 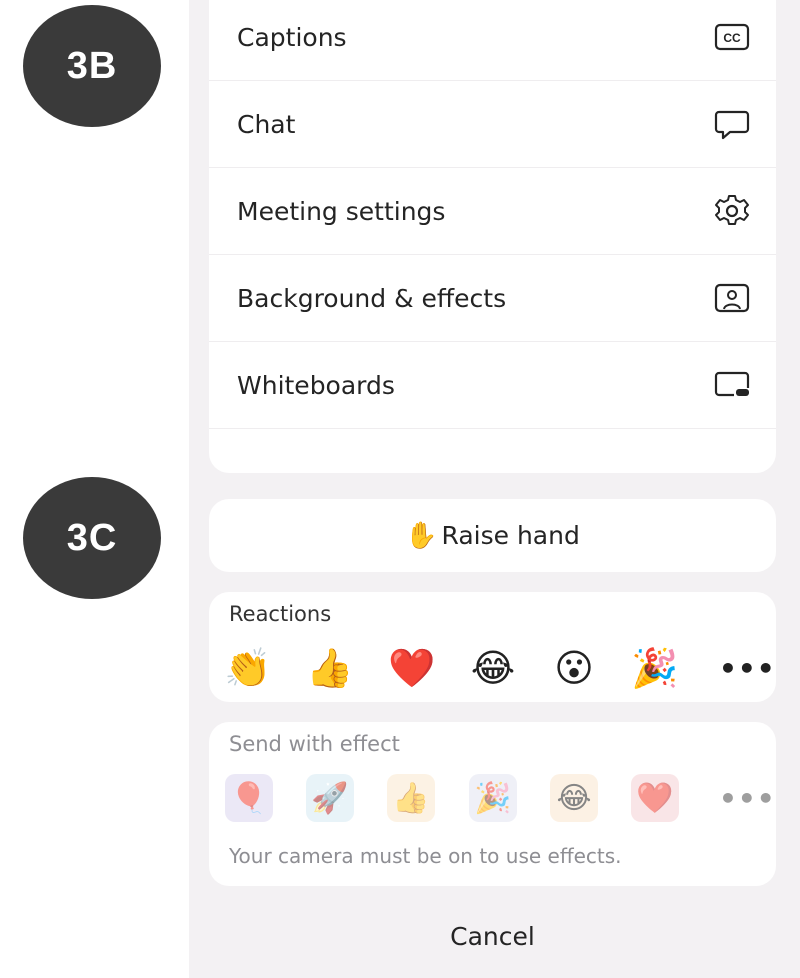 What do you see at coordinates (412, 668) in the screenshot?
I see `reaction-heart-icon: ❤️` at bounding box center [412, 668].